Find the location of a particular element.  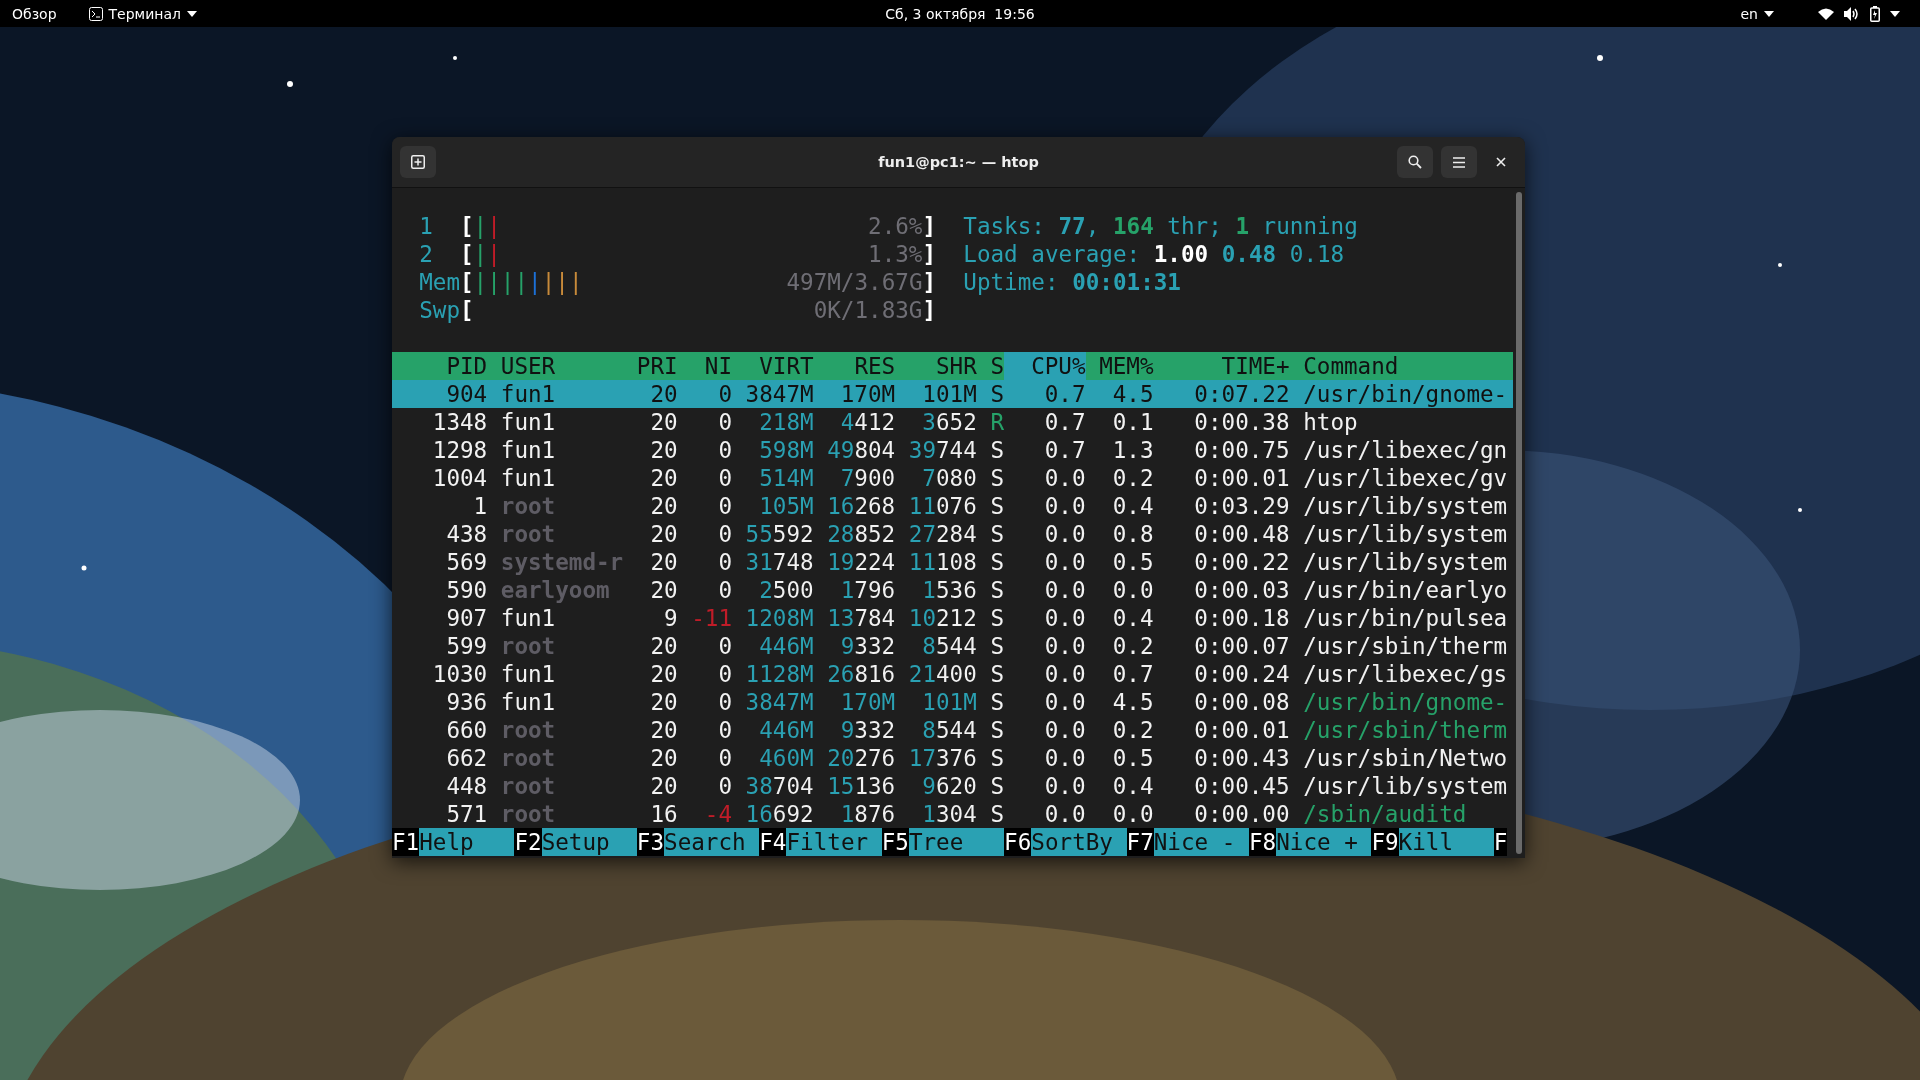

column-header: NI is located at coordinates (711, 366).